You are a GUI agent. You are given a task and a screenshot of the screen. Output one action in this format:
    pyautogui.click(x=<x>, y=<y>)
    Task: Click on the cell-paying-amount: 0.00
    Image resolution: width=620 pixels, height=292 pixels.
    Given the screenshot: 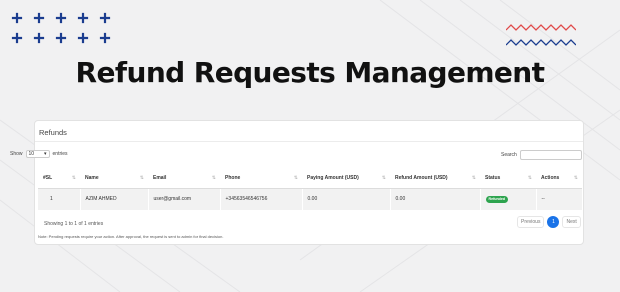 What is the action you would take?
    pyautogui.click(x=346, y=199)
    